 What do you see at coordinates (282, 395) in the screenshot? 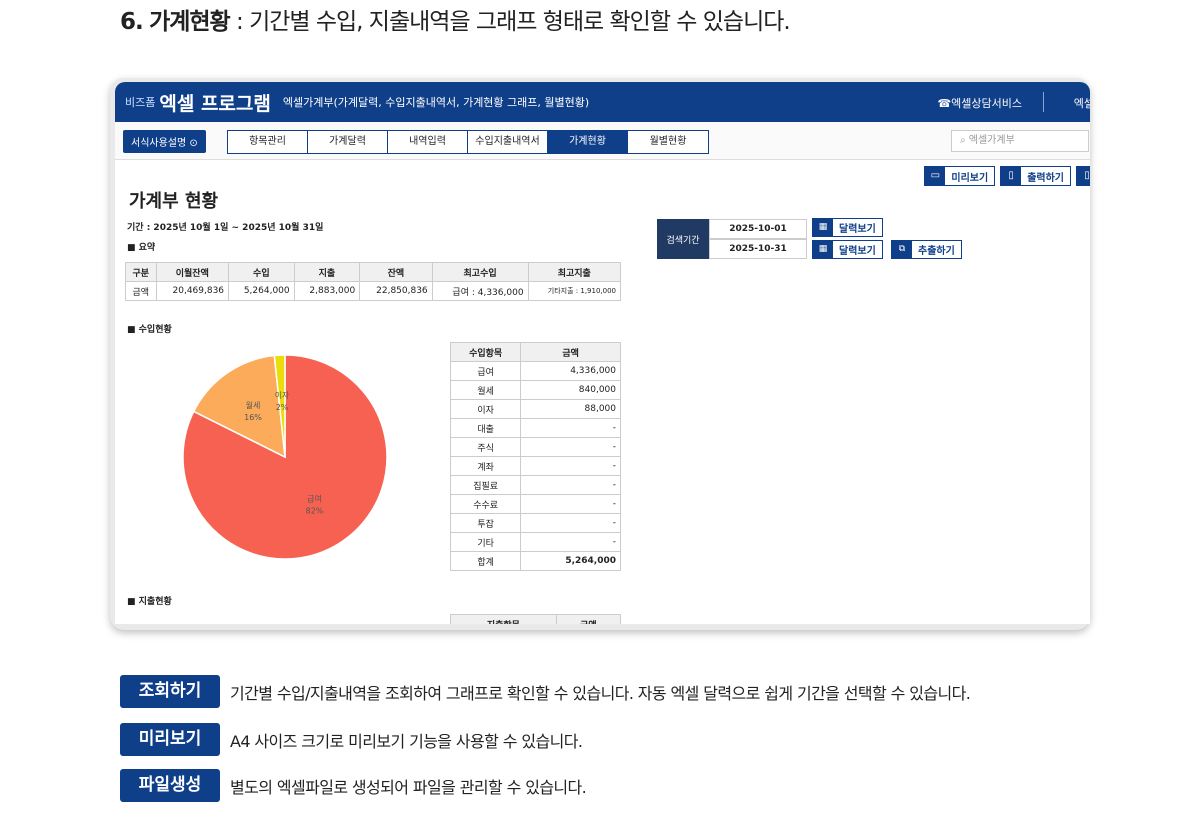
I see `pie-label: 이자` at bounding box center [282, 395].